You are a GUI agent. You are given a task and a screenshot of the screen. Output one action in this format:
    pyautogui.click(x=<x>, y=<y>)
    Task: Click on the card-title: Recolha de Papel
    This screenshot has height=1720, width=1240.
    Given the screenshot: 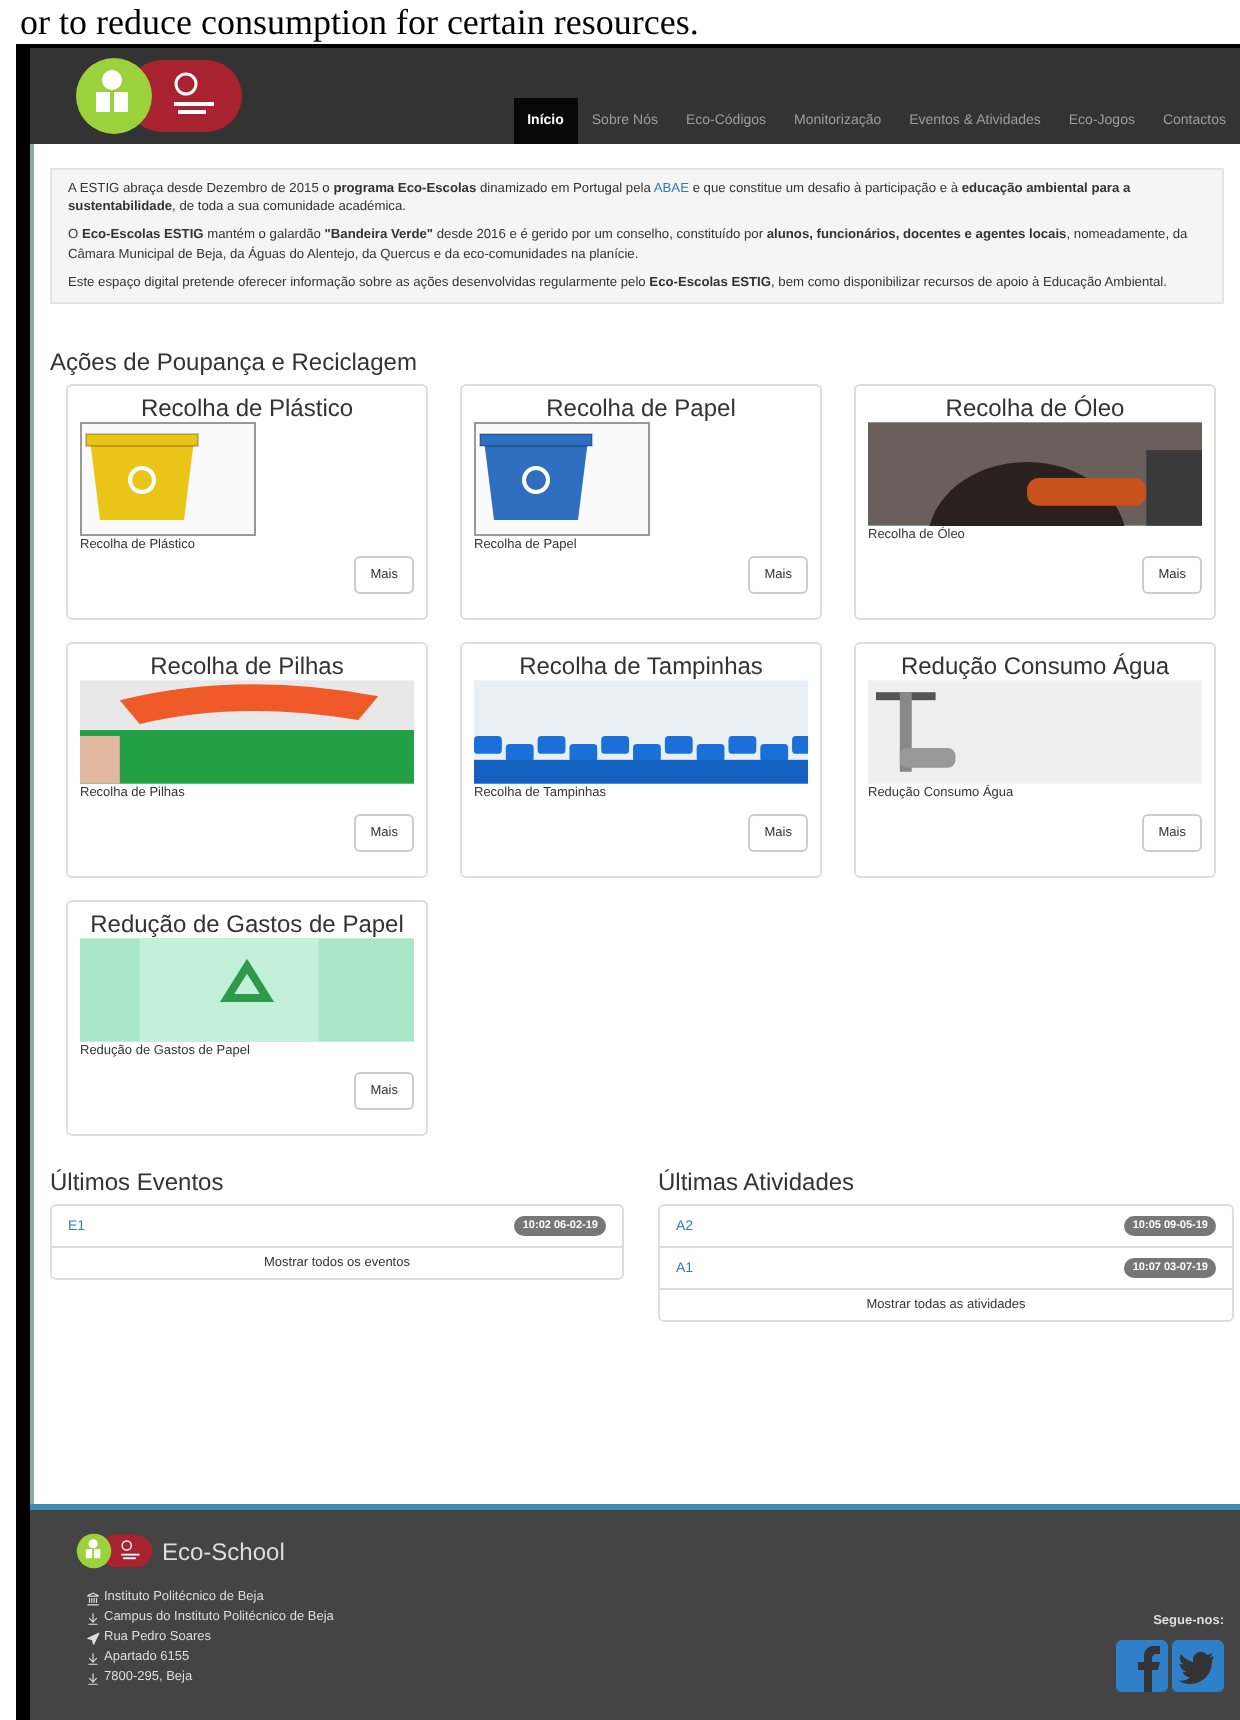 What is the action you would take?
    pyautogui.click(x=641, y=408)
    